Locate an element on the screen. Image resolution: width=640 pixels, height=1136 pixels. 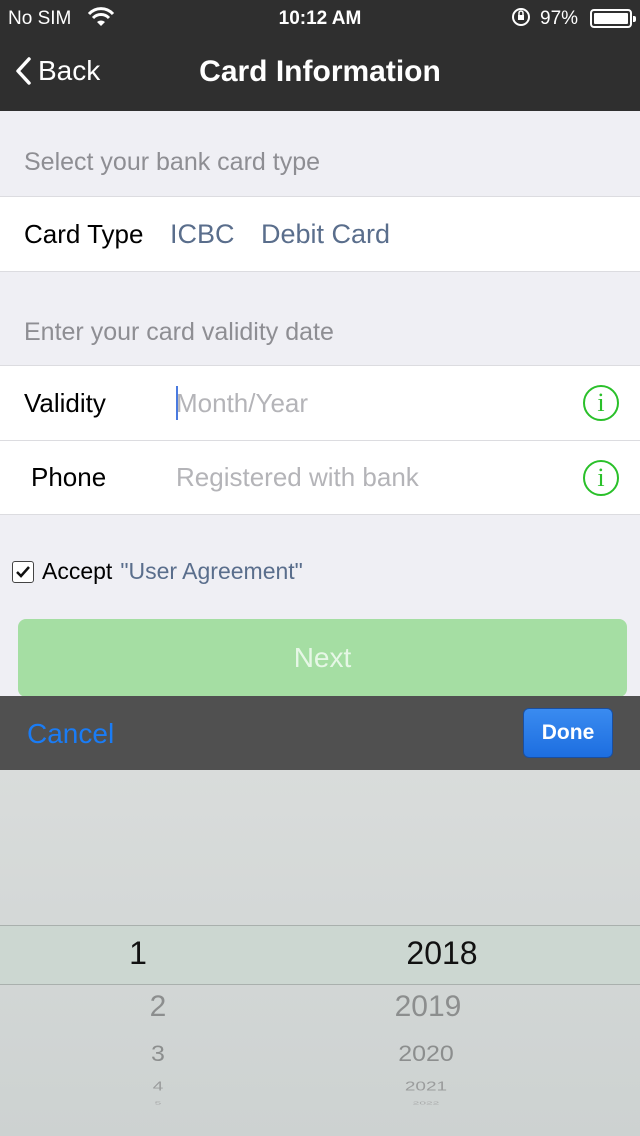
validity-label: Validity is located at coordinates (65, 402).